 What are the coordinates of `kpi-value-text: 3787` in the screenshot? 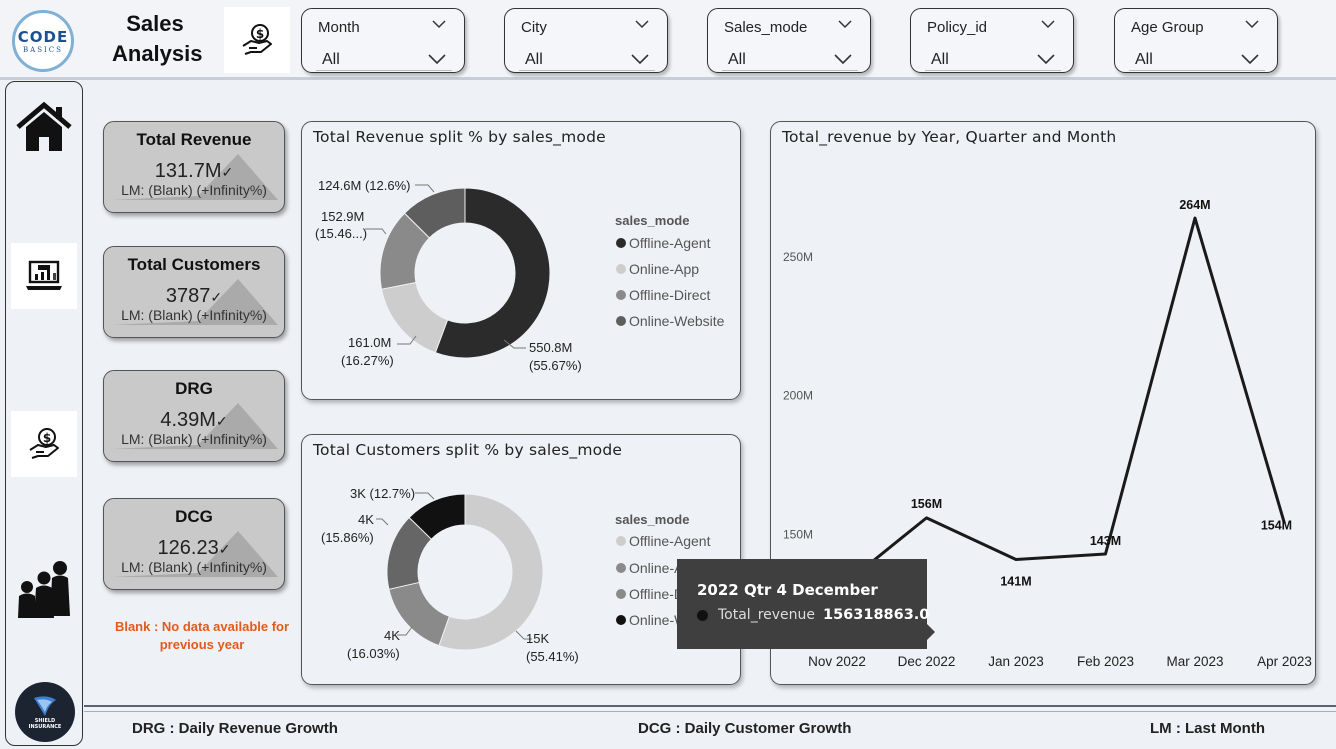 It's located at (188, 296).